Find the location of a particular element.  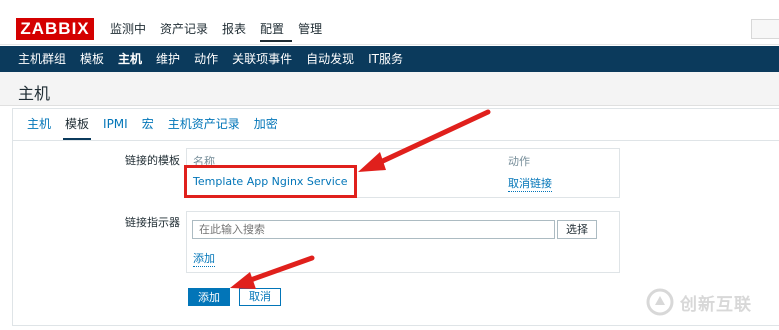

main-menu-inventory: 资产记录 is located at coordinates (188, 31).